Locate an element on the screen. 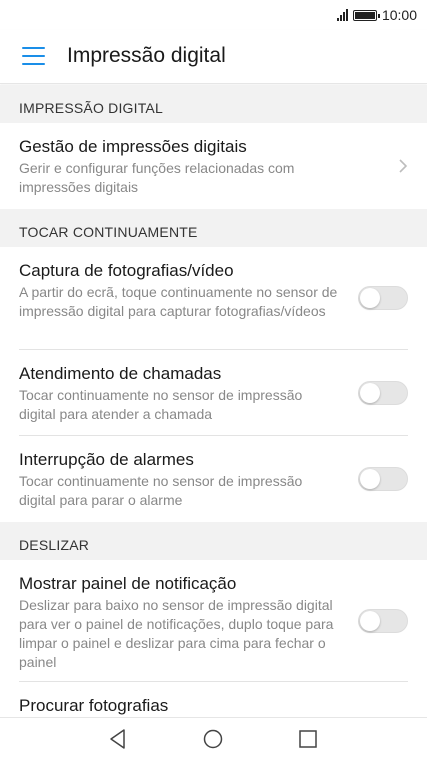  page-title: Impressão digital is located at coordinates (146, 55).